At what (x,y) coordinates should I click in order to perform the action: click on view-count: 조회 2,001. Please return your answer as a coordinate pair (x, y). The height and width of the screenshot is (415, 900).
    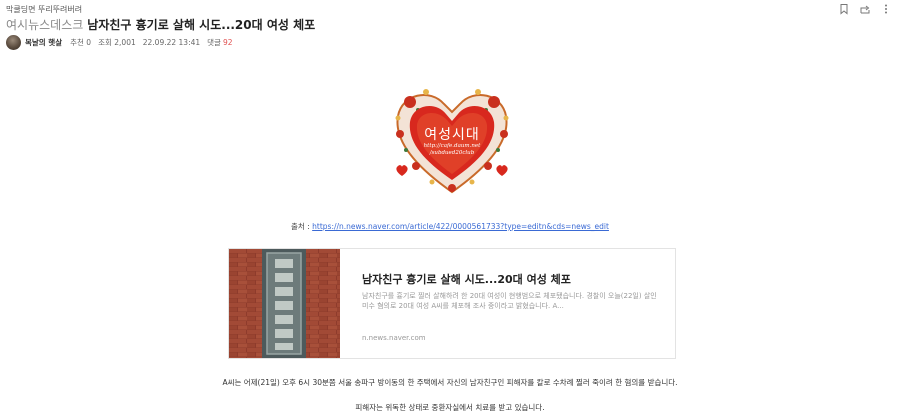
    Looking at the image, I should click on (117, 42).